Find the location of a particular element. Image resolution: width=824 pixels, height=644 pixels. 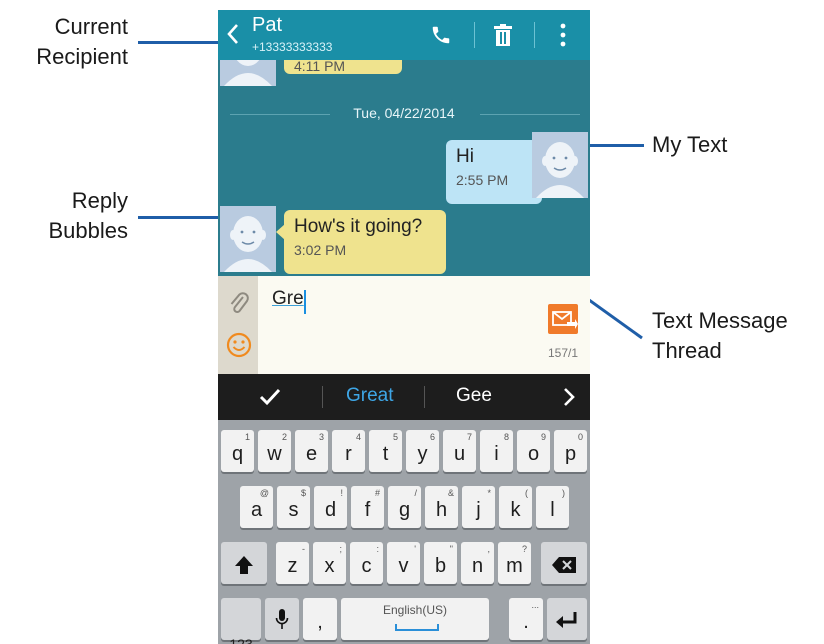

key-letter: g is located at coordinates (404, 510).